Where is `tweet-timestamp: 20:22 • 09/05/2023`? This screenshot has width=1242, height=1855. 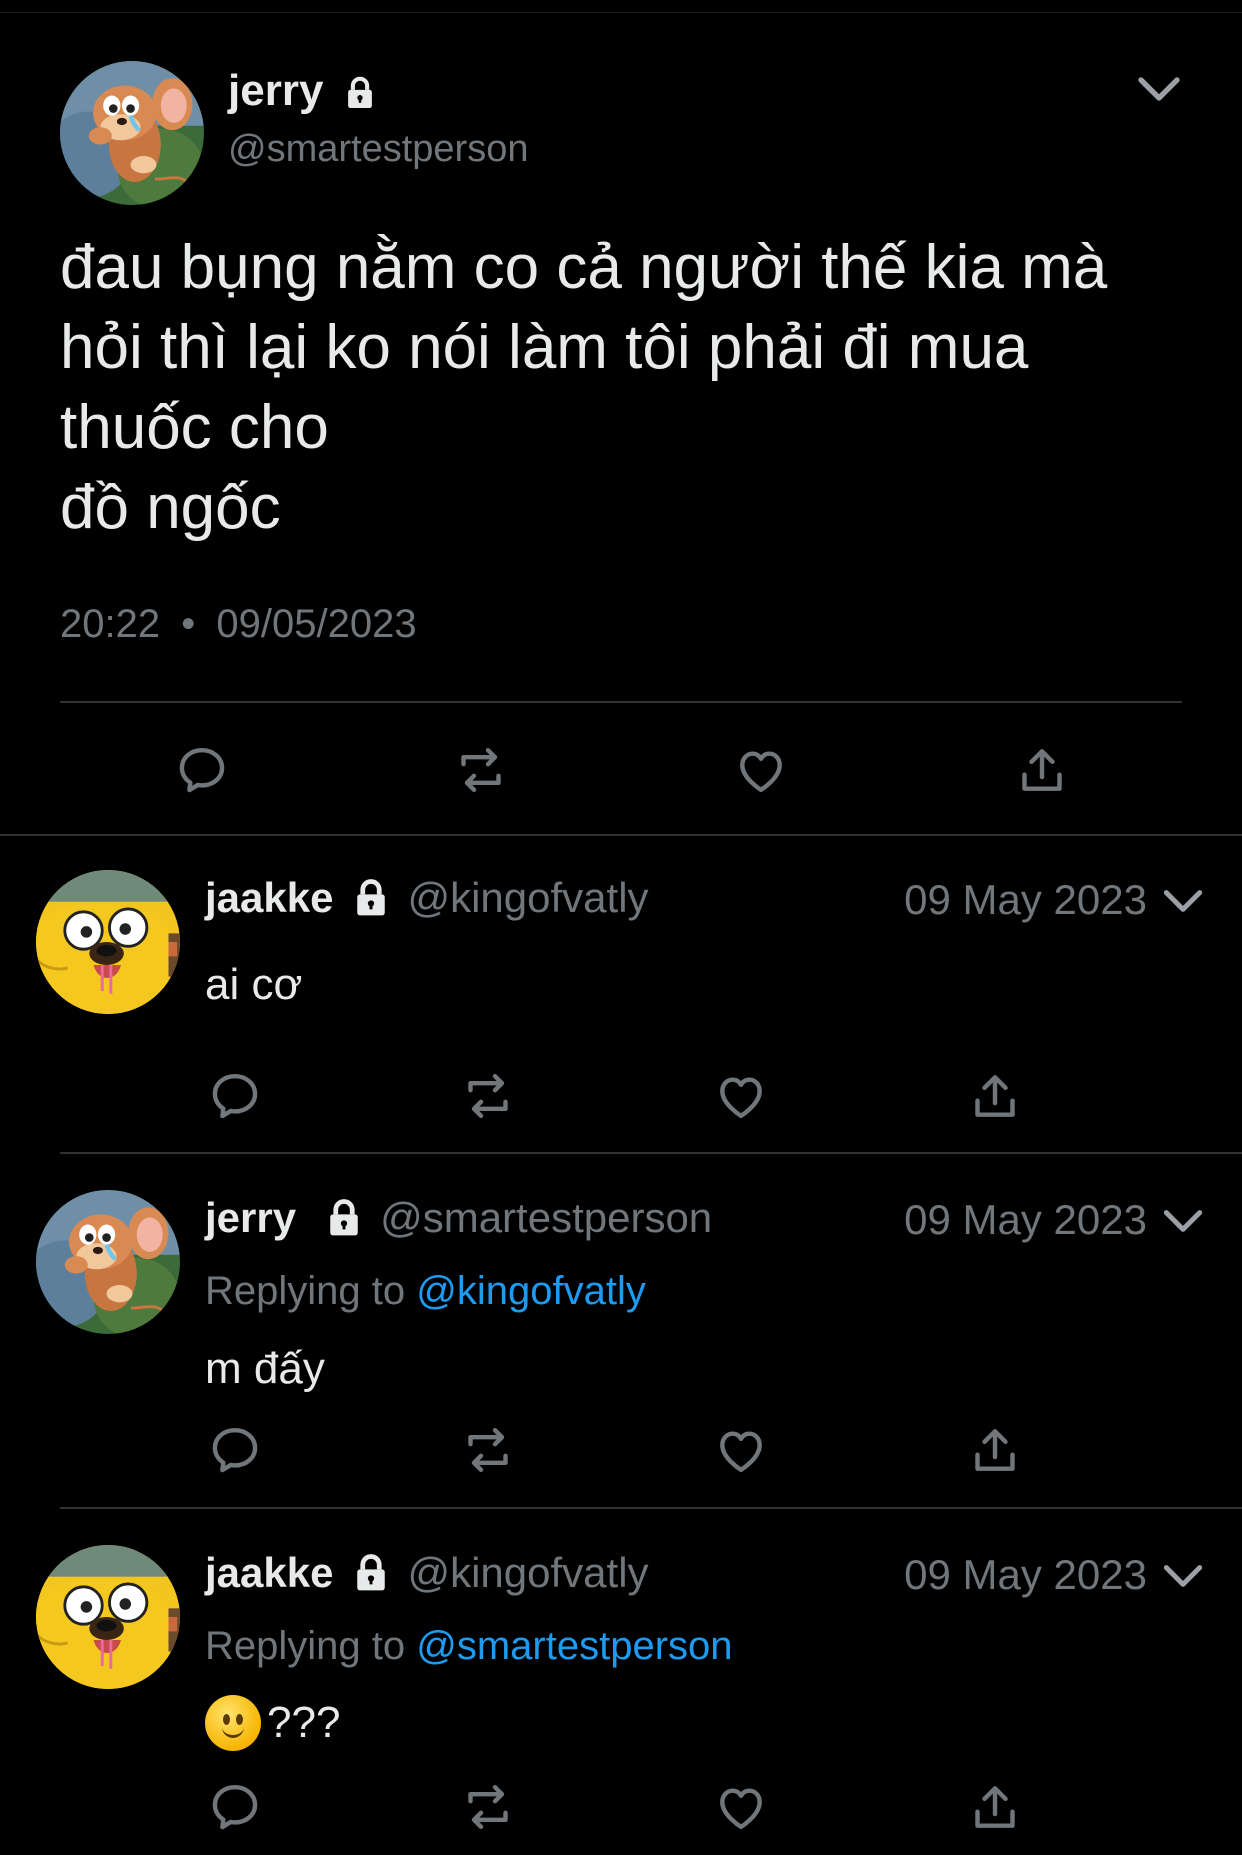
tweet-timestamp: 20:22 • 09/05/2023 is located at coordinates (238, 624).